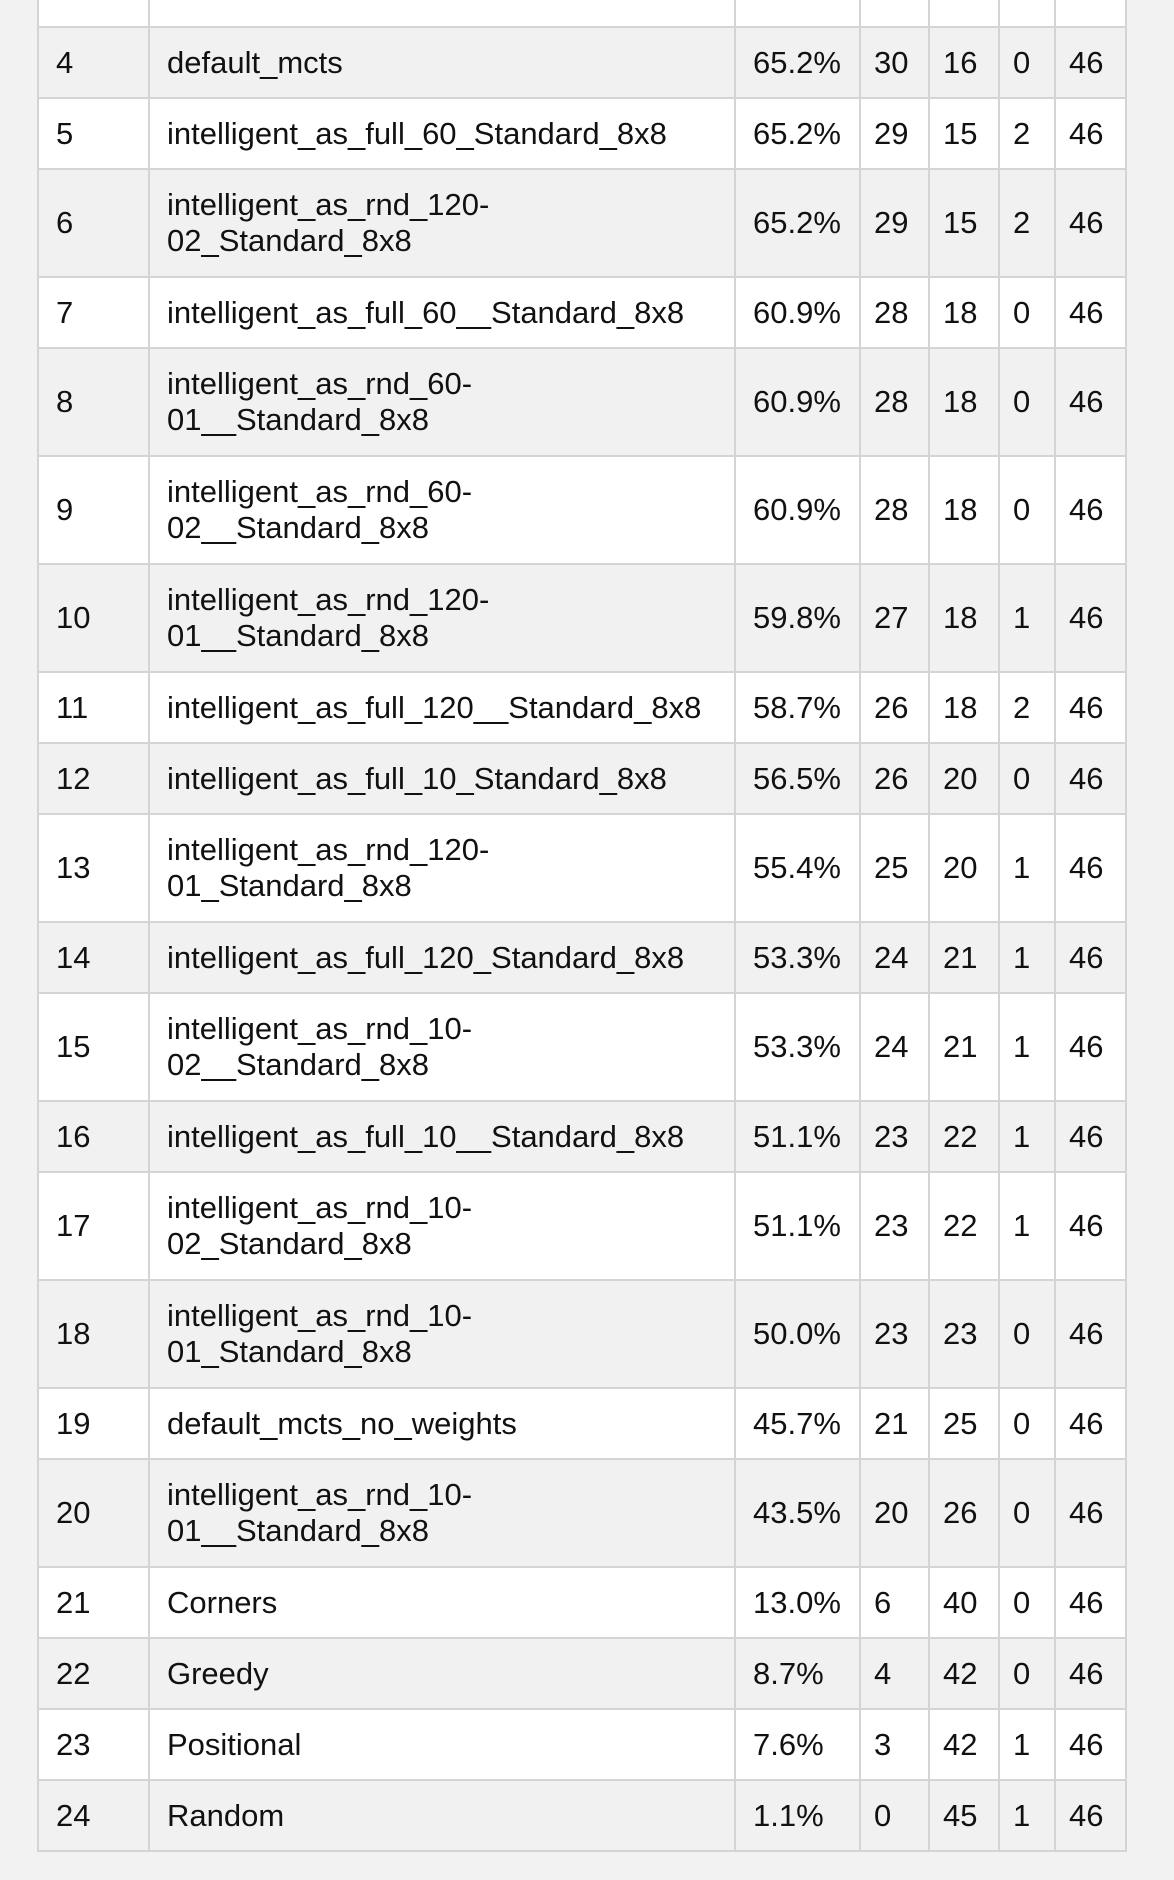 The width and height of the screenshot is (1174, 1880). Describe the element at coordinates (93, 402) in the screenshot. I see `rank-cell: 8` at that location.